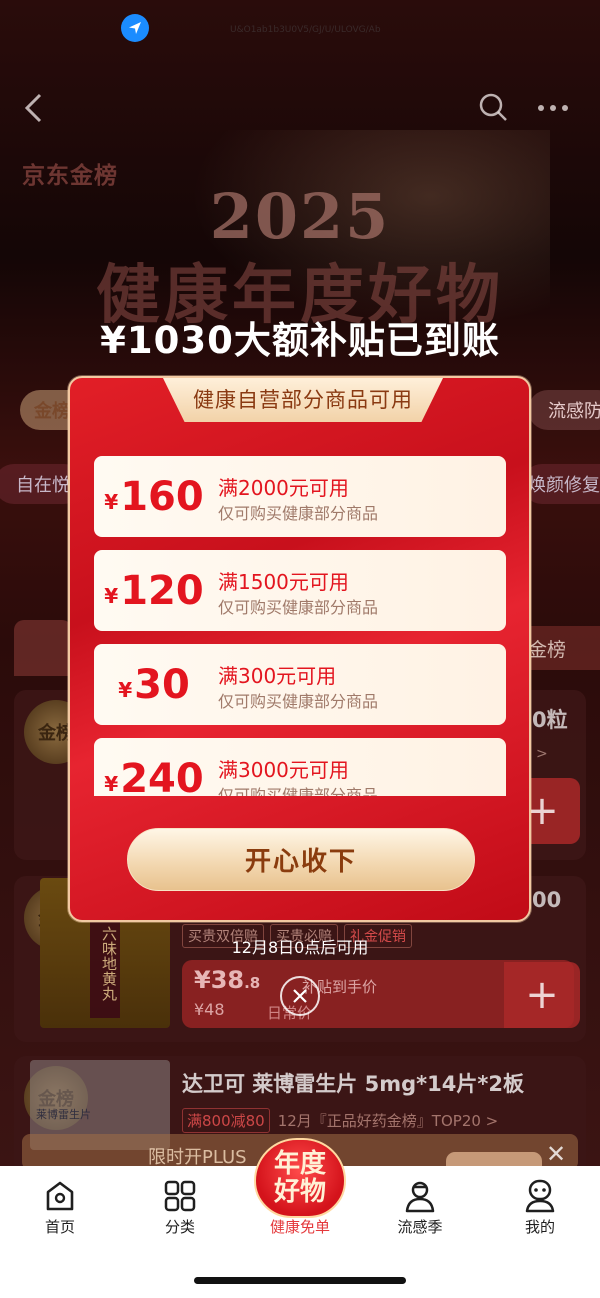 The height and width of the screenshot is (1298, 600). I want to click on pill-repair: 焕颜修复, so click(561, 484).